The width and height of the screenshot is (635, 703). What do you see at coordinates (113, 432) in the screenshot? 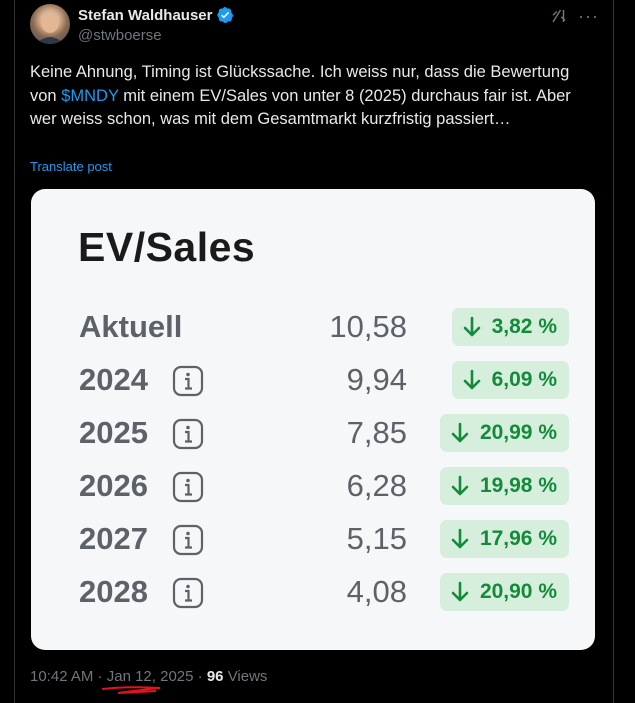
I see `row-label: 2025` at bounding box center [113, 432].